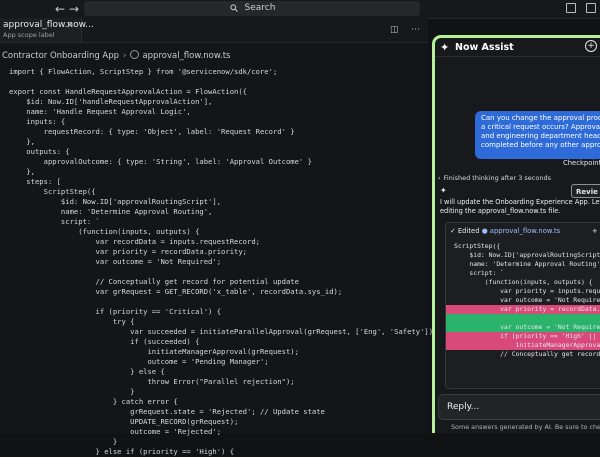 This screenshot has width=600, height=457. What do you see at coordinates (35, 181) in the screenshot?
I see `code-line: steps: [` at bounding box center [35, 181].